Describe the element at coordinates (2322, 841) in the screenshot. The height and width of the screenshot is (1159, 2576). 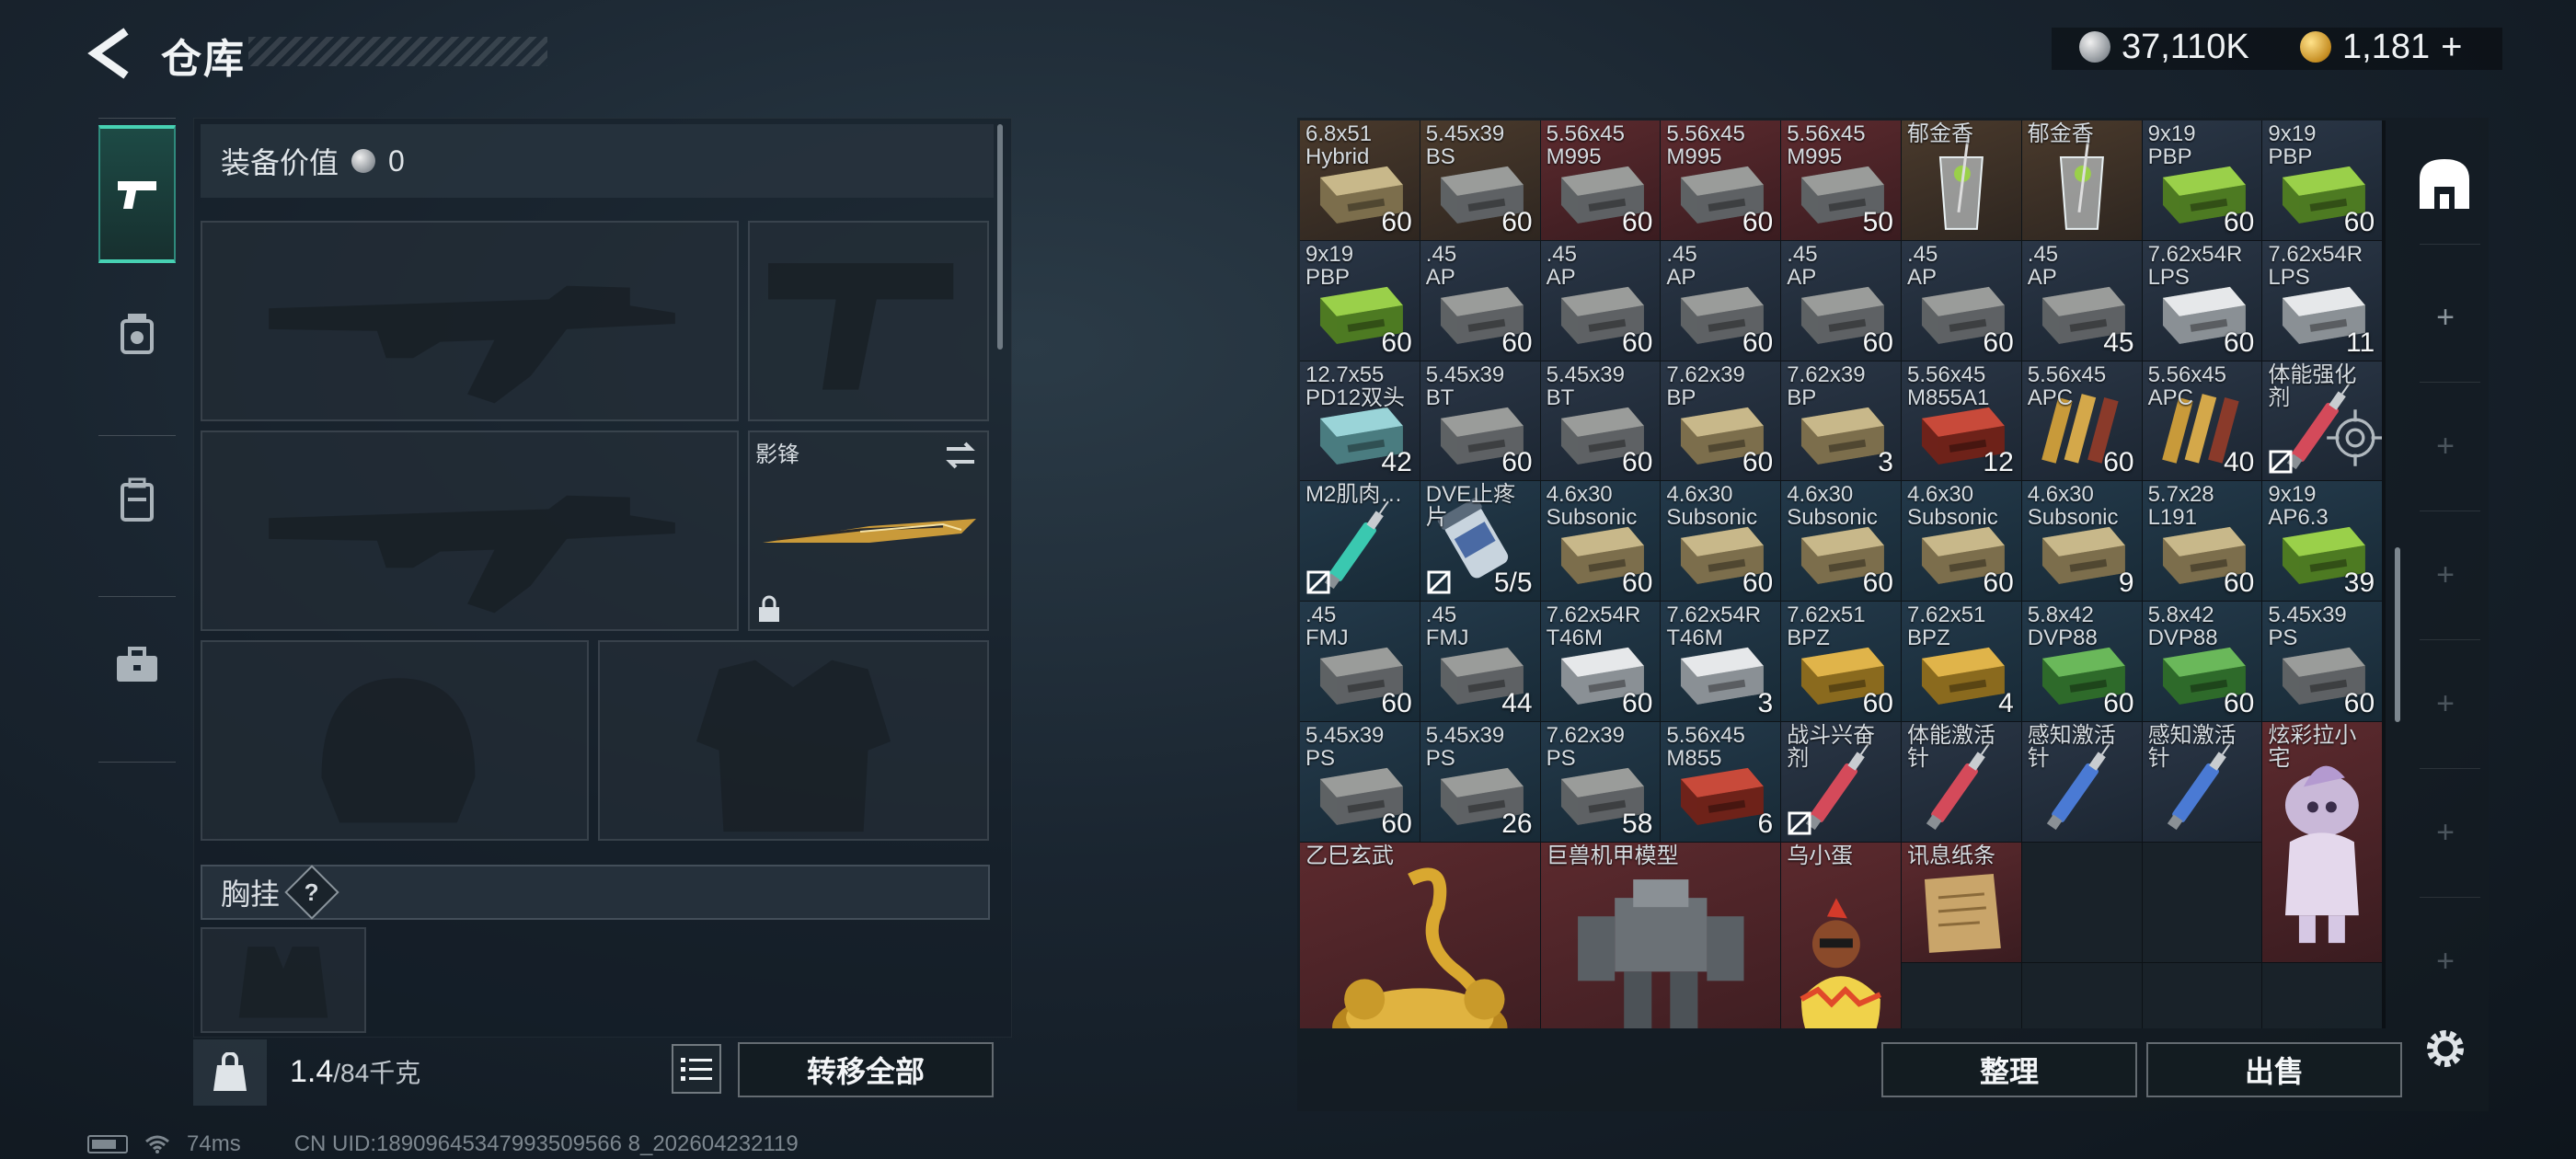
I see `large-item-figurine: 炫彩拉小宅` at that location.